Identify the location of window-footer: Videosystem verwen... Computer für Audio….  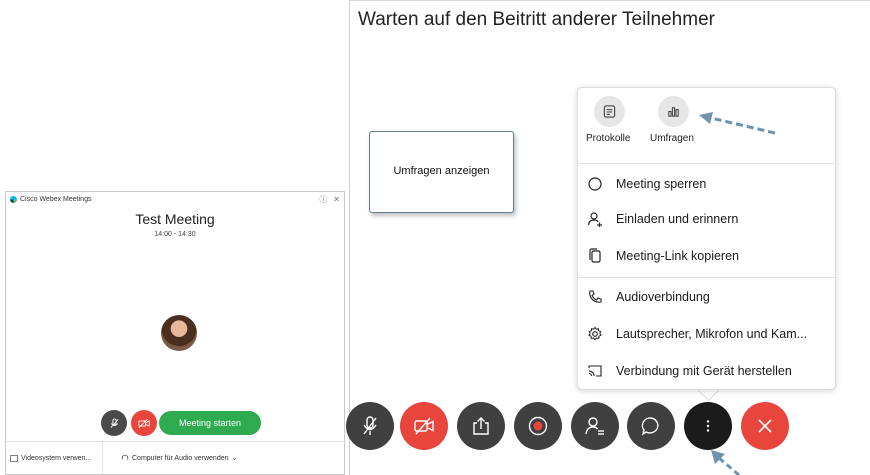
(175, 457).